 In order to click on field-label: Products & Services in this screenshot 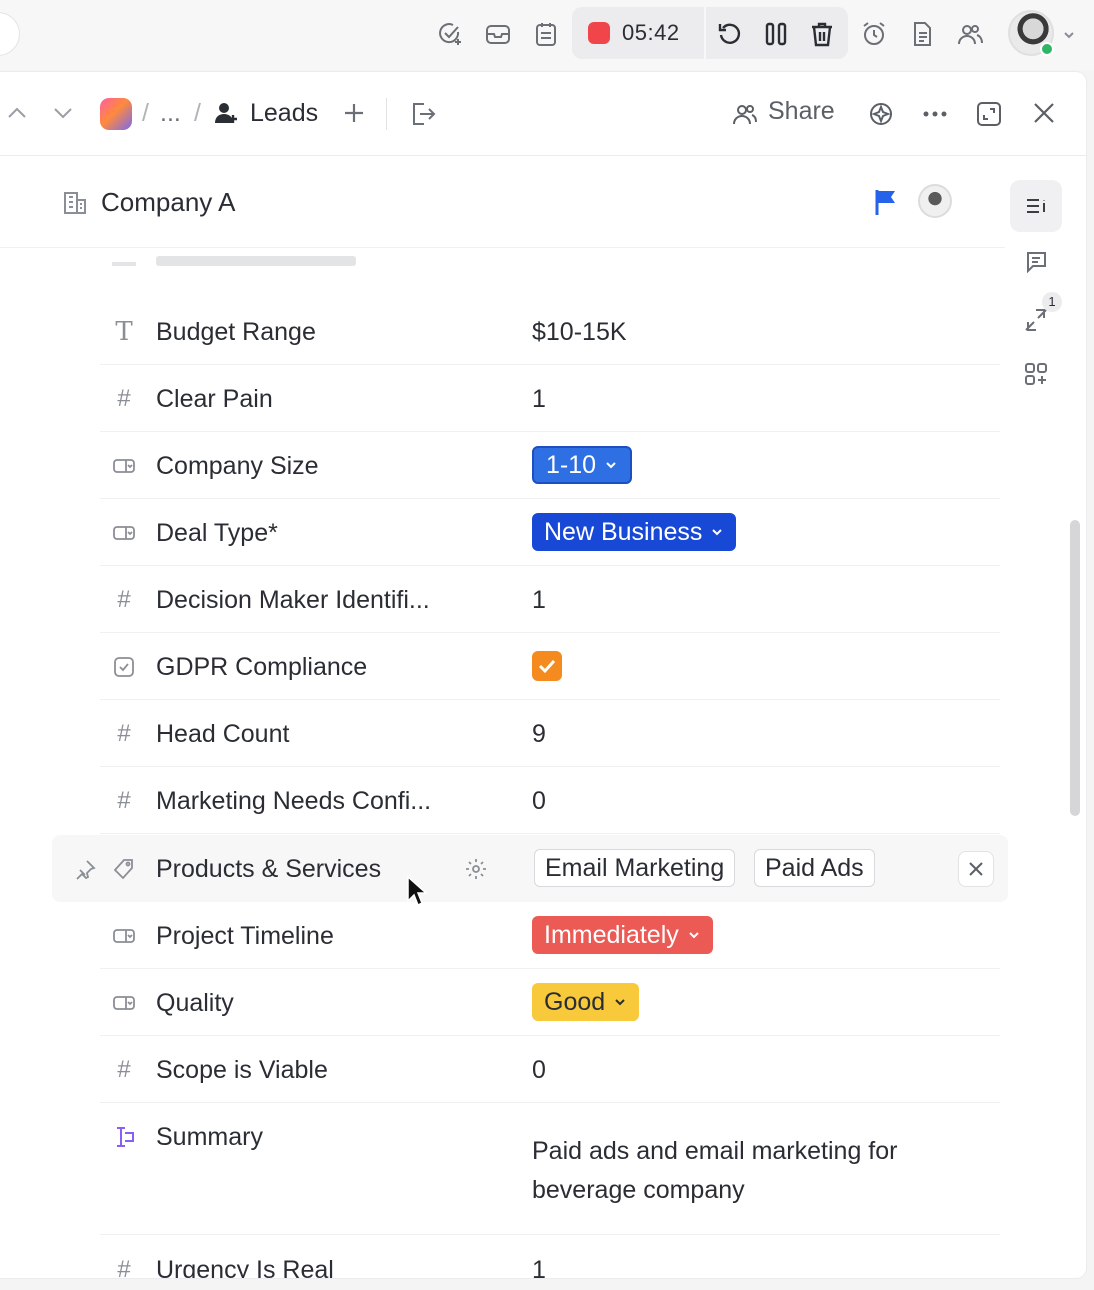, I will do `click(269, 869)`.